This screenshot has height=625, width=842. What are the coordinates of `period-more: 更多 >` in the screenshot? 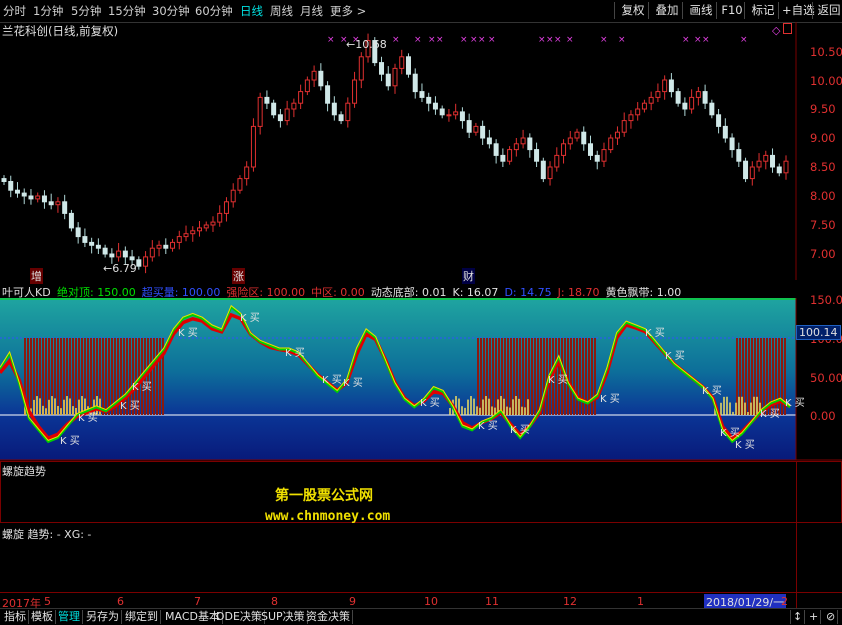 It's located at (348, 11).